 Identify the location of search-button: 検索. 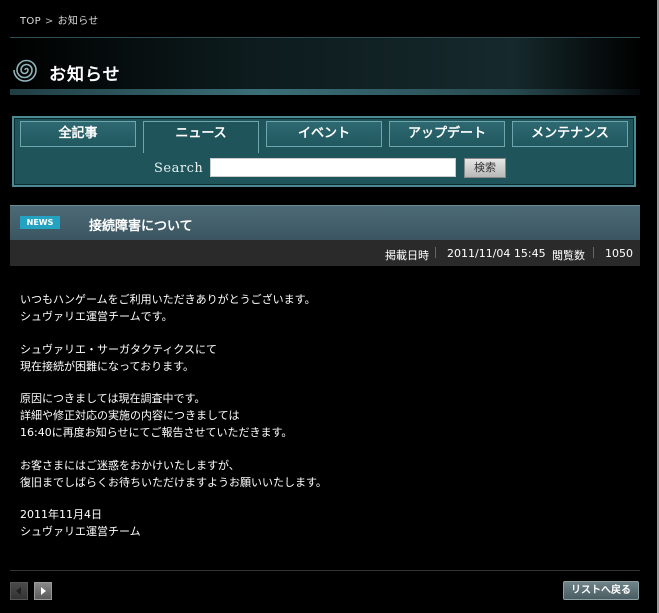
(485, 168).